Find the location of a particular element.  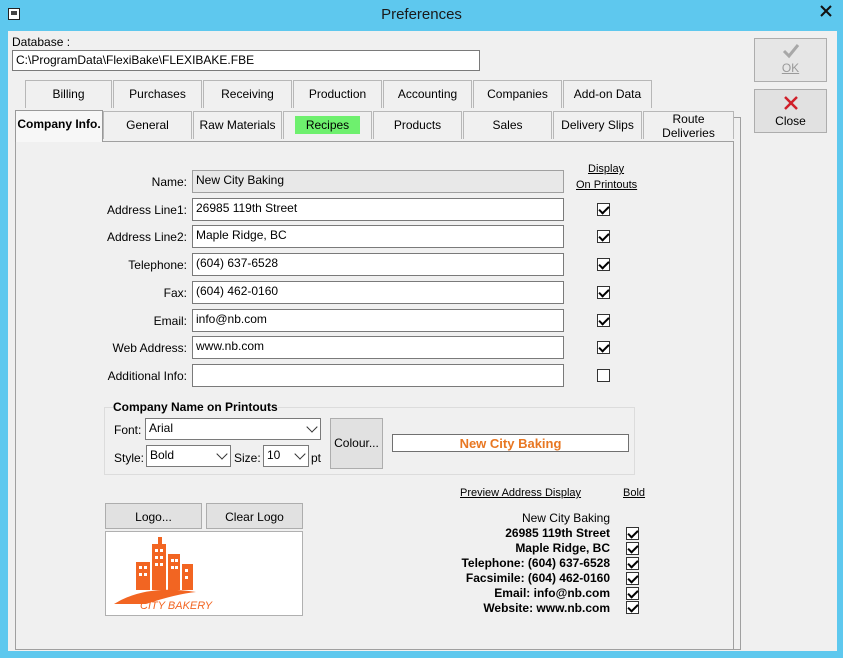

name-label: Name: is located at coordinates (169, 182).